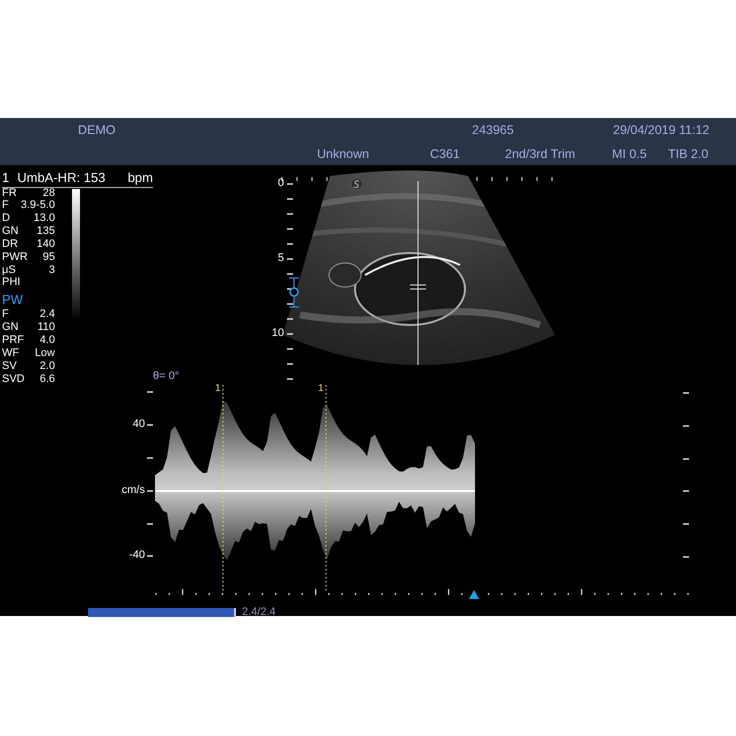 This screenshot has height=736, width=736. Describe the element at coordinates (47, 366) in the screenshot. I see `parameter-value: 2.0` at that location.